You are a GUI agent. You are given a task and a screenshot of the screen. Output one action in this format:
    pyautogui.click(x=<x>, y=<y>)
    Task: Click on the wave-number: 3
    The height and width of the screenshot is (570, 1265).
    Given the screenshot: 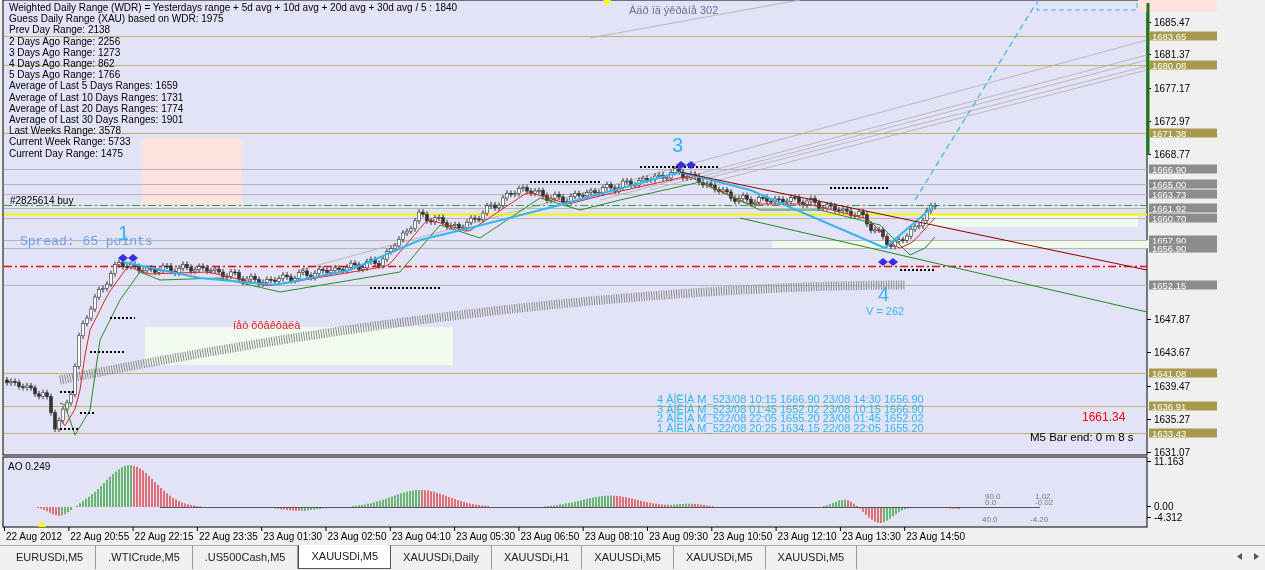 What is the action you would take?
    pyautogui.click(x=678, y=145)
    